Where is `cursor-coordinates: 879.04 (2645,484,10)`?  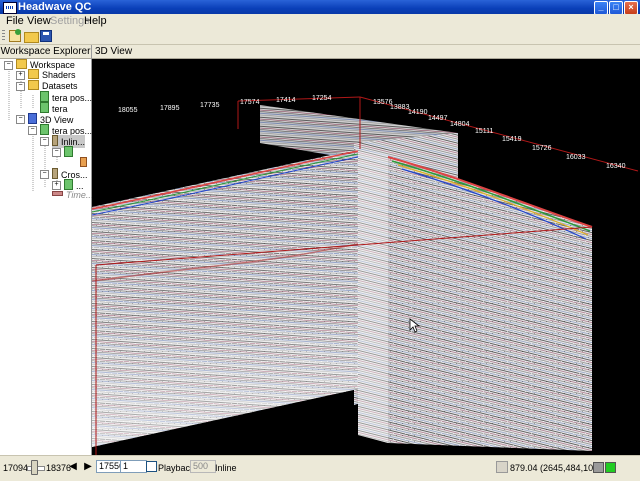
cursor-coordinates: 879.04 (2645,484,10) is located at coordinates (553, 468).